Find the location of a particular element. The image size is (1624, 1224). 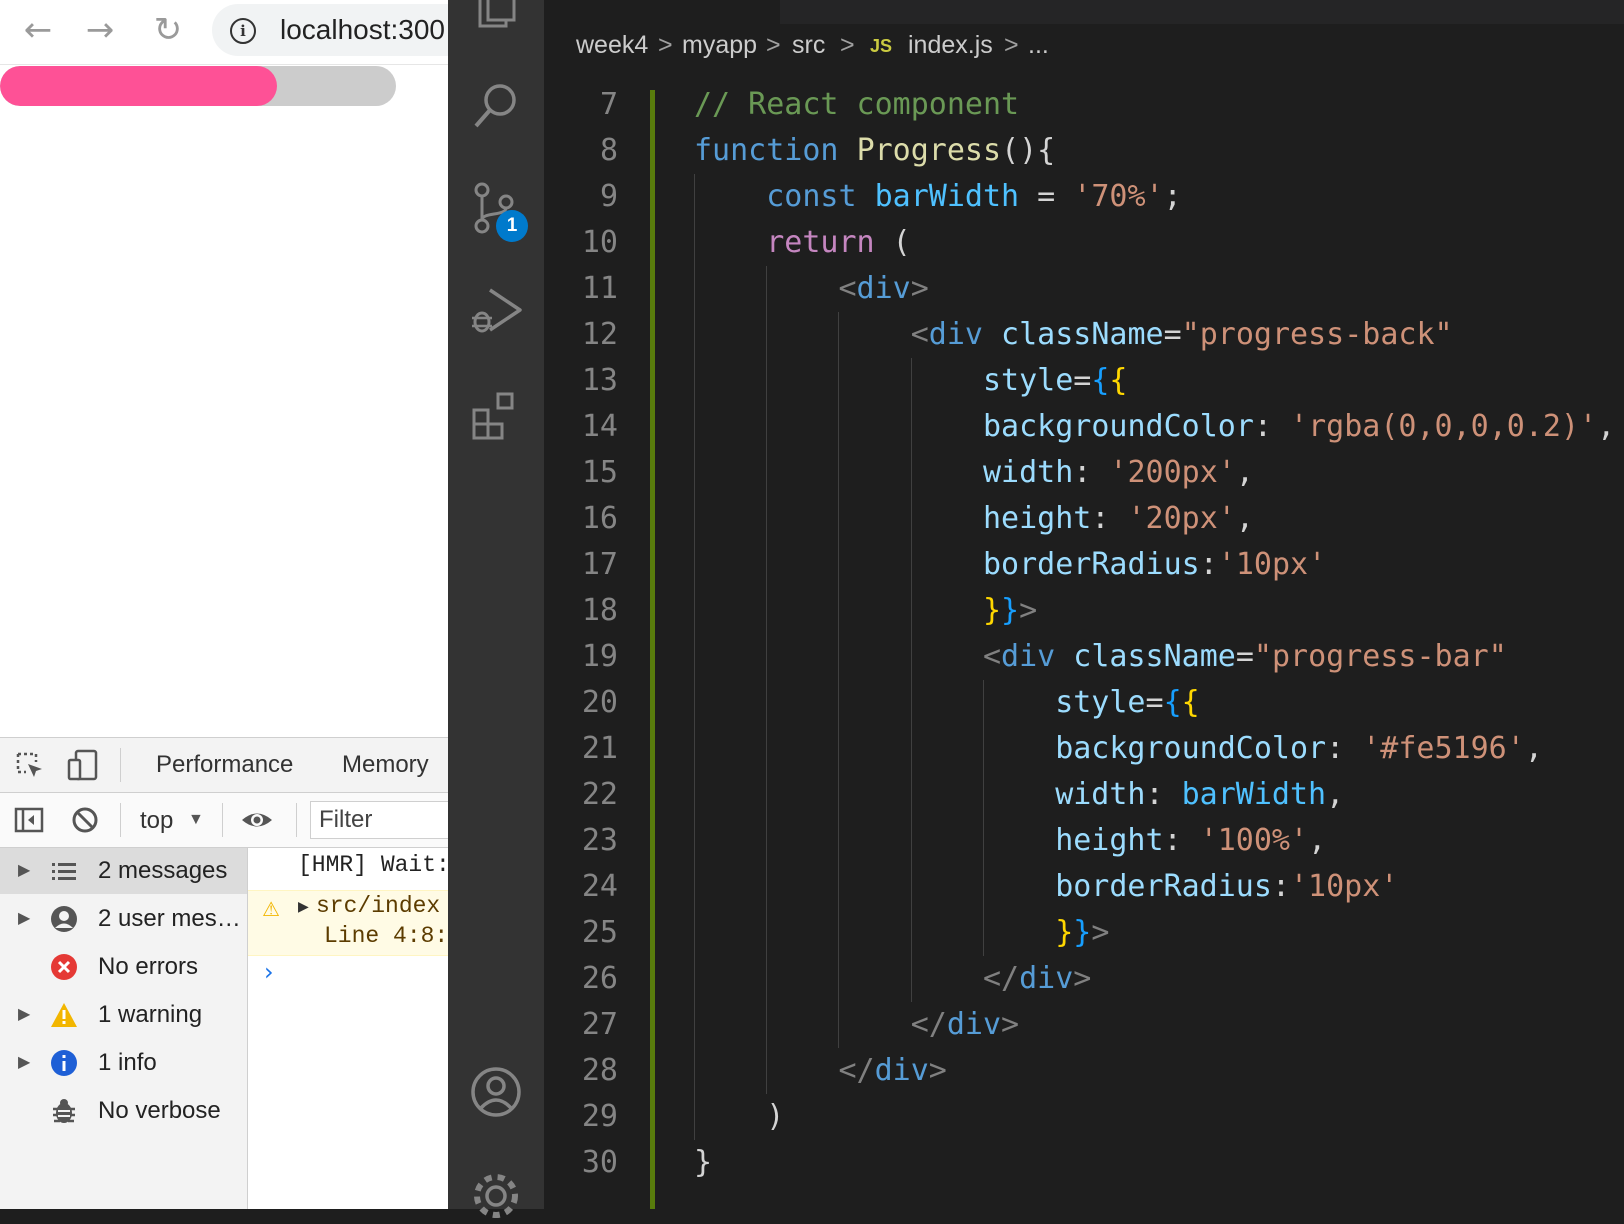

code-text: width: barWidth, is located at coordinates (1199, 795).